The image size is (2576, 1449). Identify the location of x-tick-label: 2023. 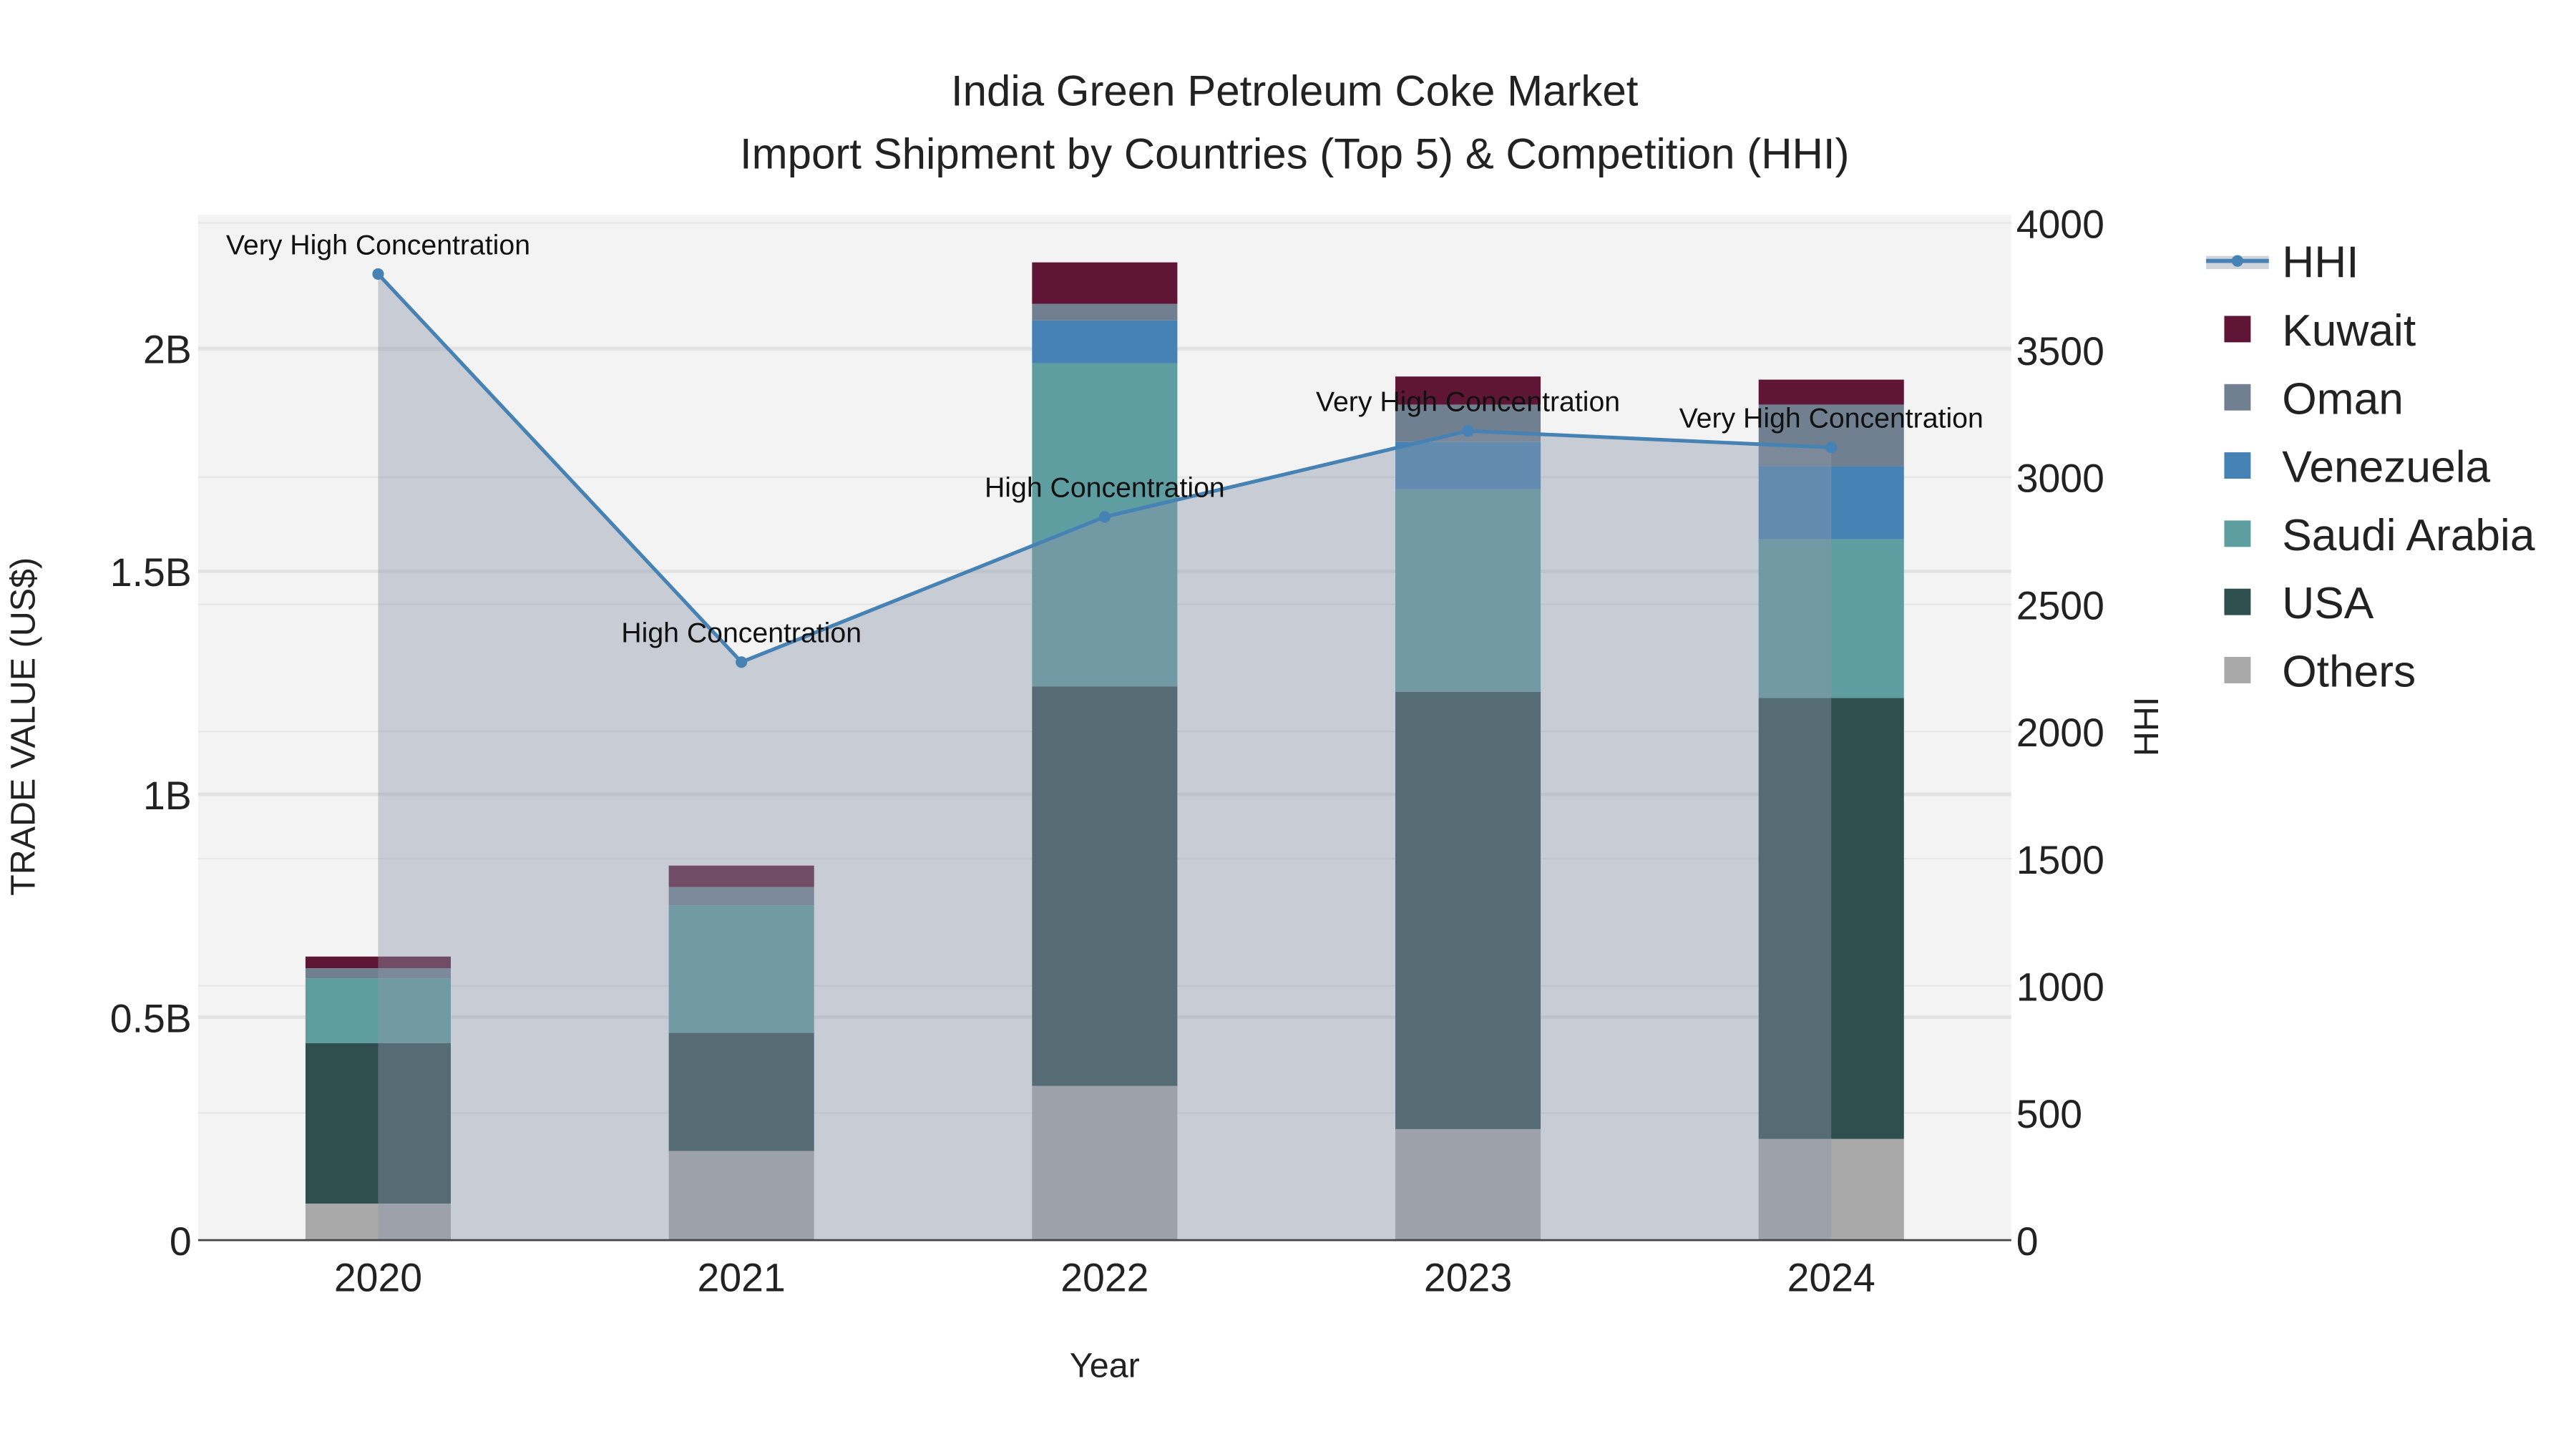
(1468, 1278).